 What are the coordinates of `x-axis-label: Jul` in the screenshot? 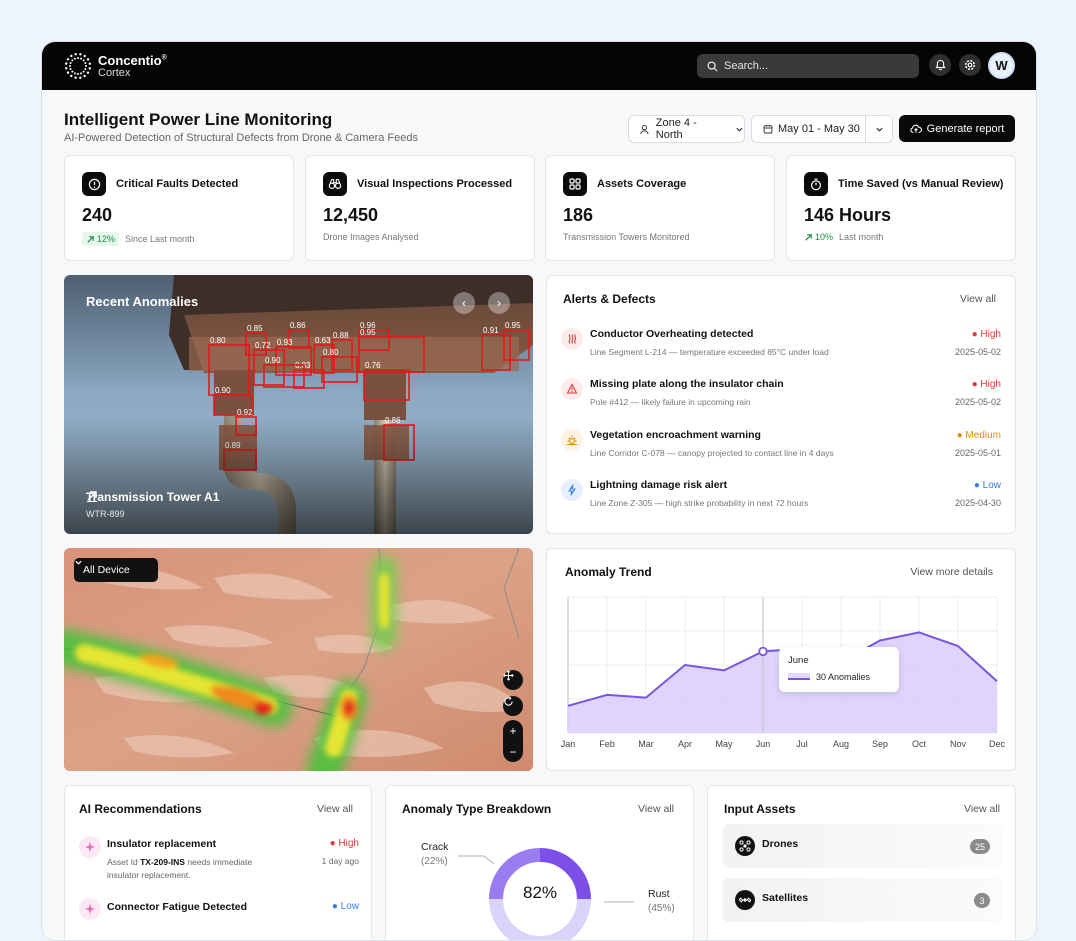 It's located at (802, 744).